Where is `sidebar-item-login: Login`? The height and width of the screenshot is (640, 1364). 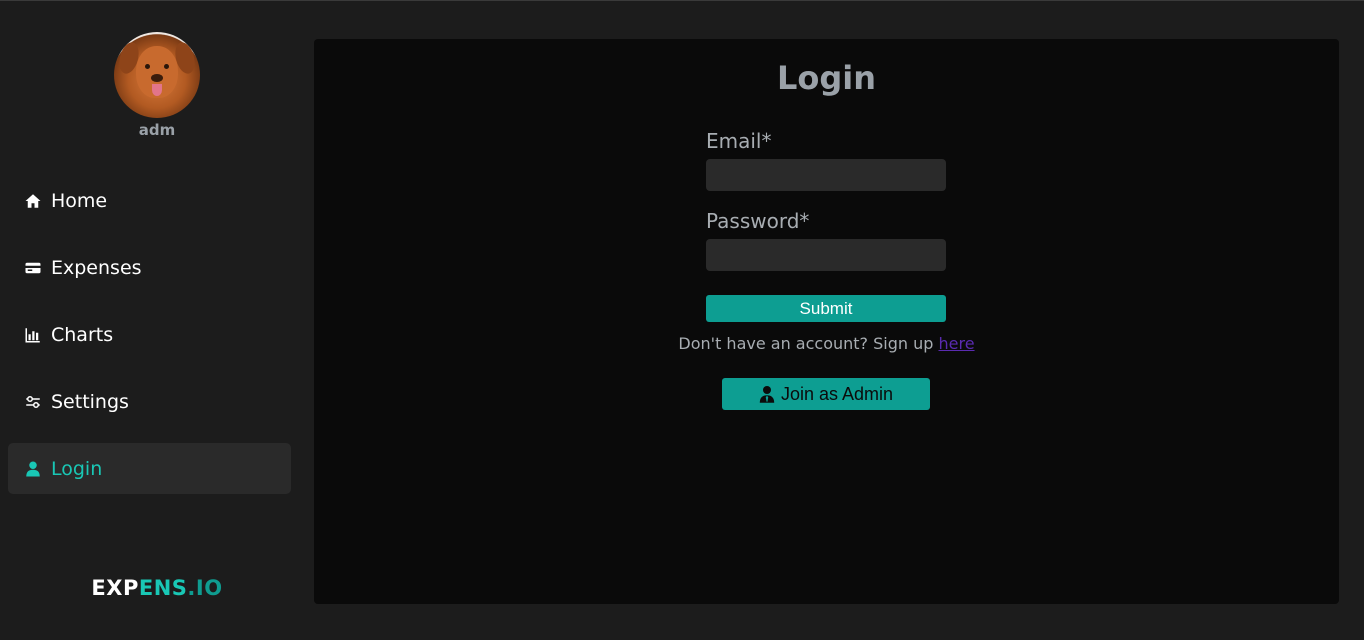
sidebar-item-login: Login is located at coordinates (149, 468).